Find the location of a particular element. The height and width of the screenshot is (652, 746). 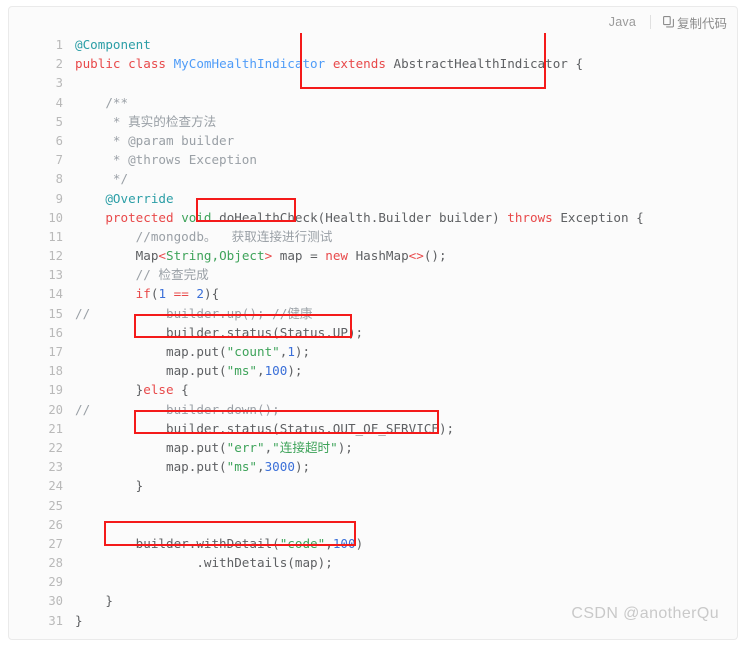

line-content: map.put("count",1); is located at coordinates (186, 351).